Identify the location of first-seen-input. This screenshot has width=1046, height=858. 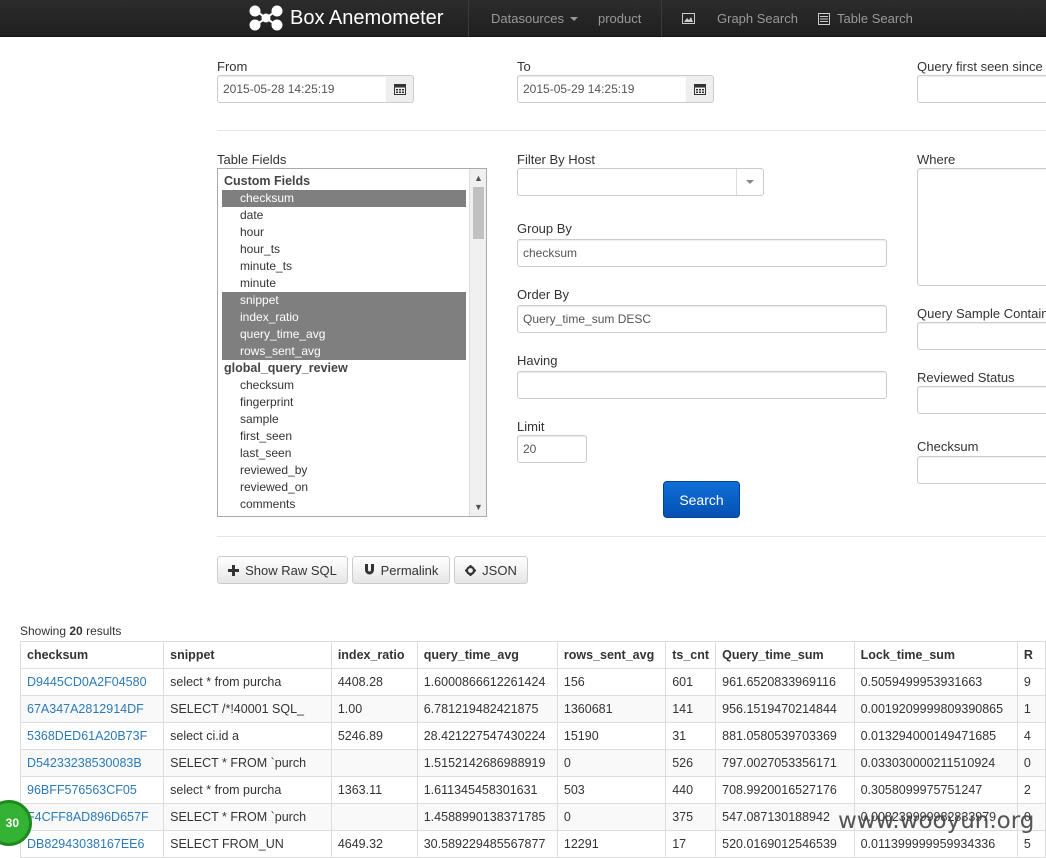
(981, 89).